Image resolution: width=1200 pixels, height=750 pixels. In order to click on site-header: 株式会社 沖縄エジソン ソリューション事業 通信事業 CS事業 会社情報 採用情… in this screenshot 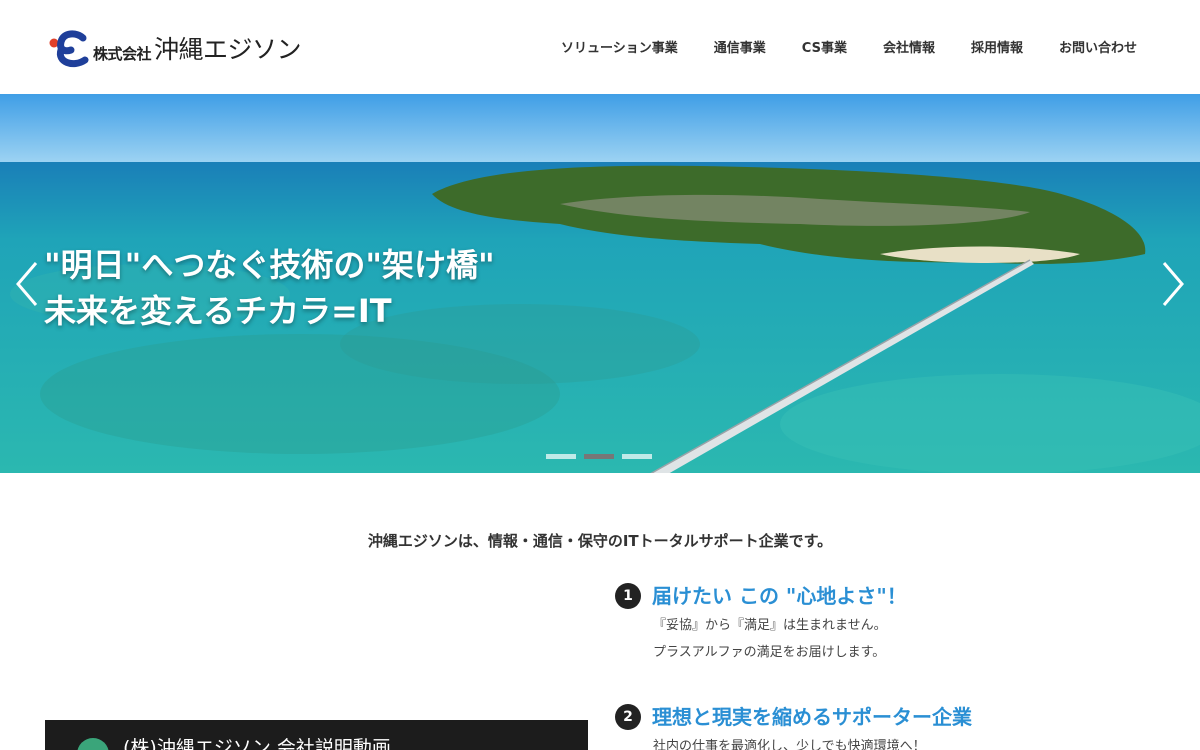, I will do `click(600, 47)`.